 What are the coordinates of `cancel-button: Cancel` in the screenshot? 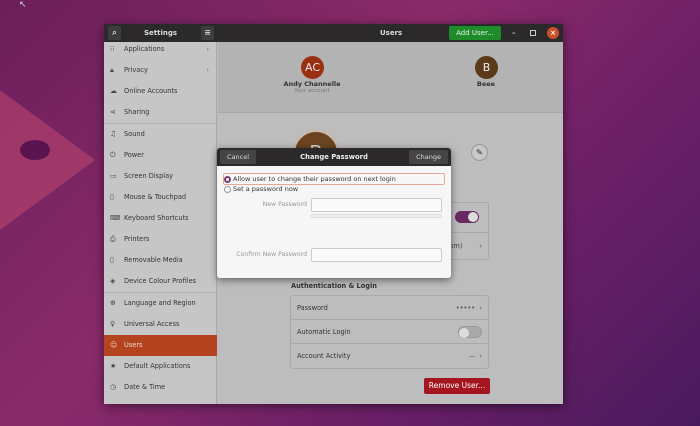 It's located at (238, 157).